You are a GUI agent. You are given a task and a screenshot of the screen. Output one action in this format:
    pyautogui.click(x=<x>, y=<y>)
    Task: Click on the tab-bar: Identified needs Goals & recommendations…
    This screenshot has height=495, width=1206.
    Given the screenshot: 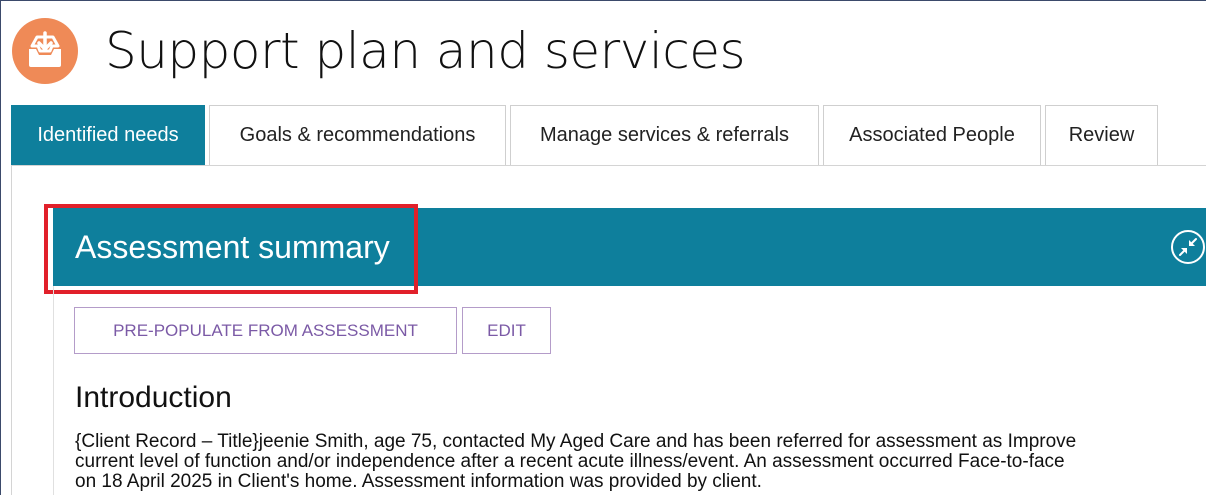 What is the action you would take?
    pyautogui.click(x=586, y=135)
    